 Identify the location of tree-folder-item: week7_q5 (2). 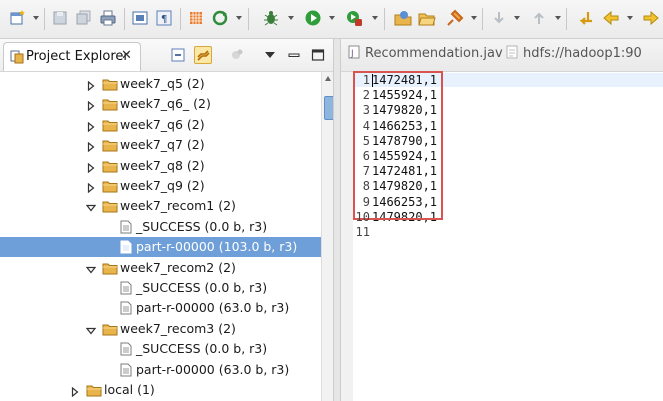
(160, 84).